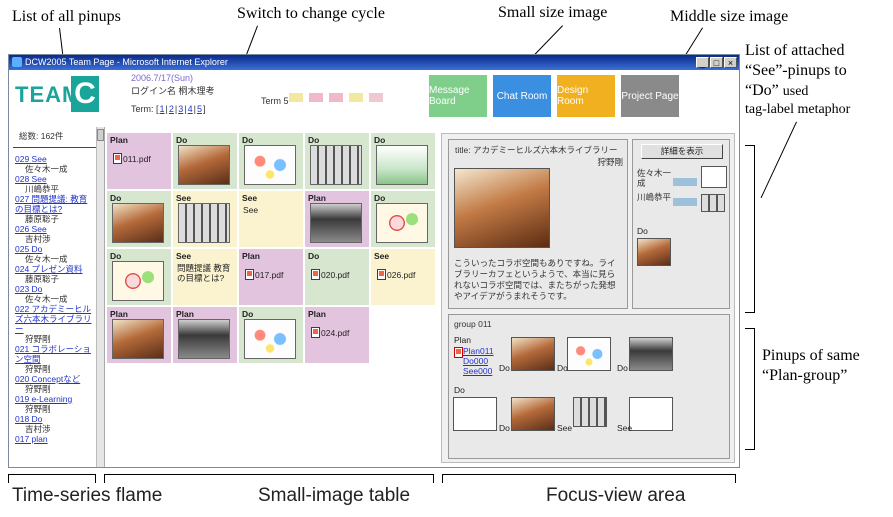 This screenshot has width=893, height=517. Describe the element at coordinates (205, 277) in the screenshot. I see `pinup-cell: See 問題提議 教育の目標とは?` at that location.